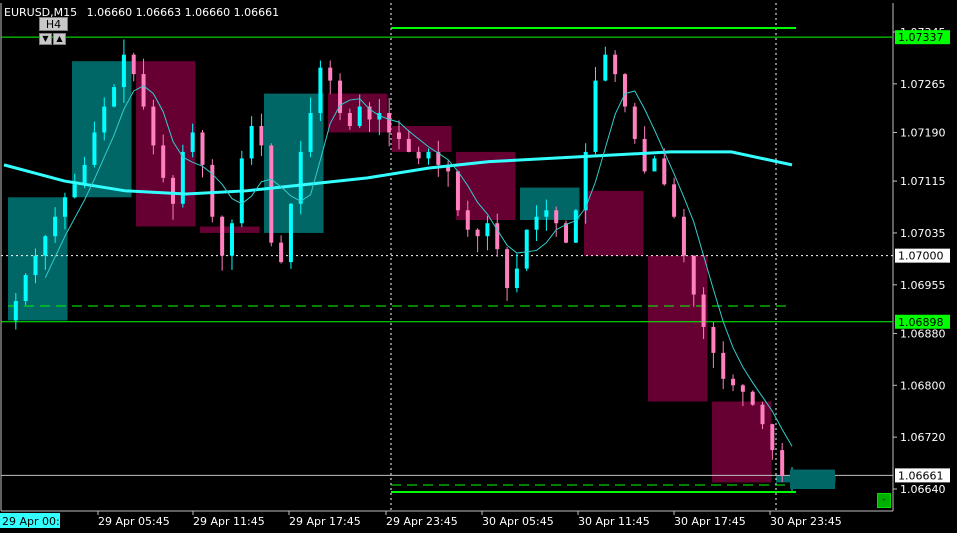 The height and width of the screenshot is (533, 957). Describe the element at coordinates (229, 521) in the screenshot. I see `time-tick-label: 29 Apr 11:45` at that location.